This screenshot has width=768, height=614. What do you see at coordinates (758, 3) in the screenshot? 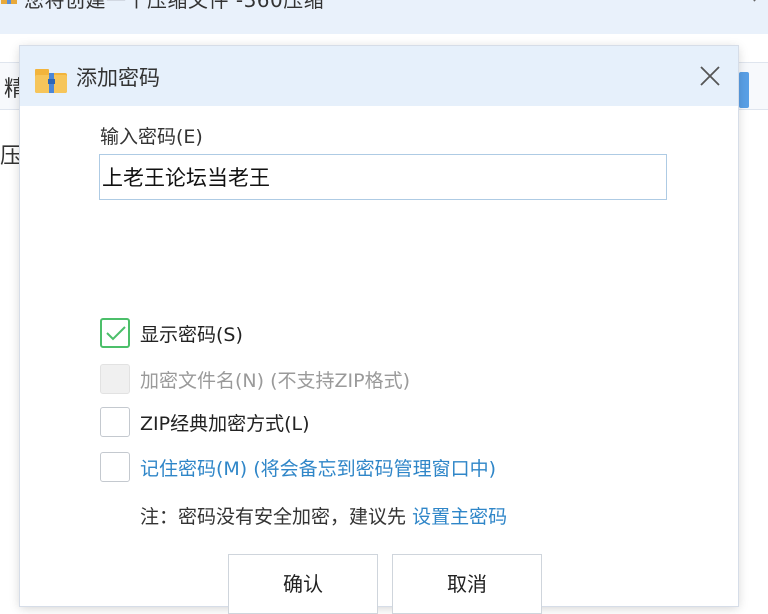
I see `expand-icon: ↗` at bounding box center [758, 3].